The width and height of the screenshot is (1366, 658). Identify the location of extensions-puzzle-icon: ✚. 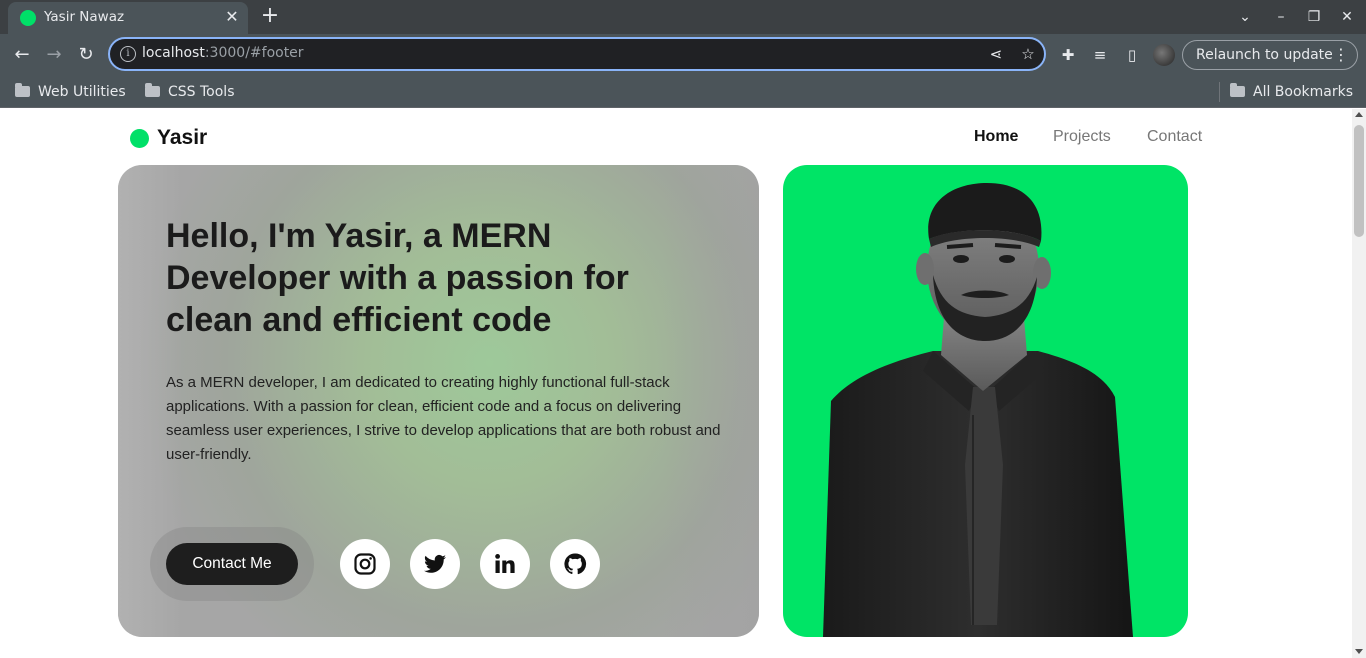
(1068, 55).